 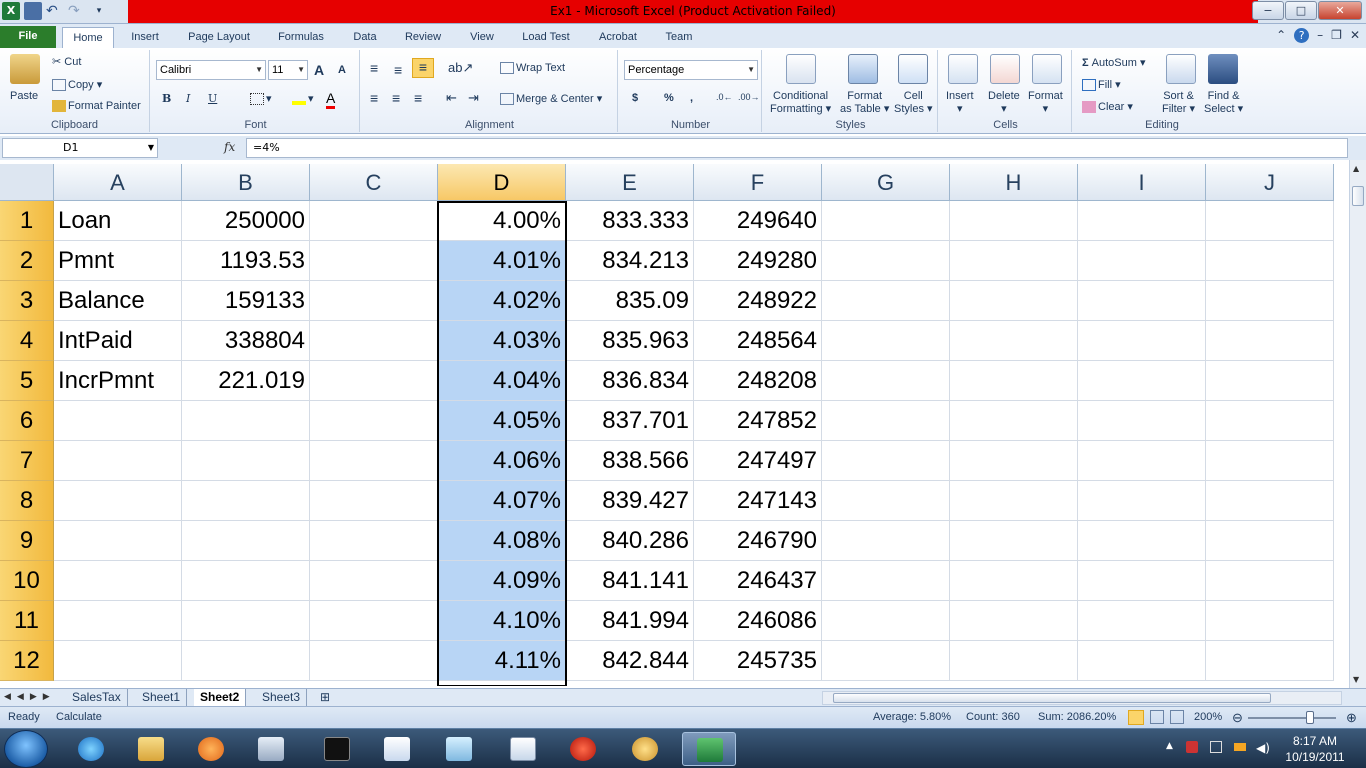 What do you see at coordinates (1101, 85) in the screenshot?
I see `fill-button: Fill ▾` at bounding box center [1101, 85].